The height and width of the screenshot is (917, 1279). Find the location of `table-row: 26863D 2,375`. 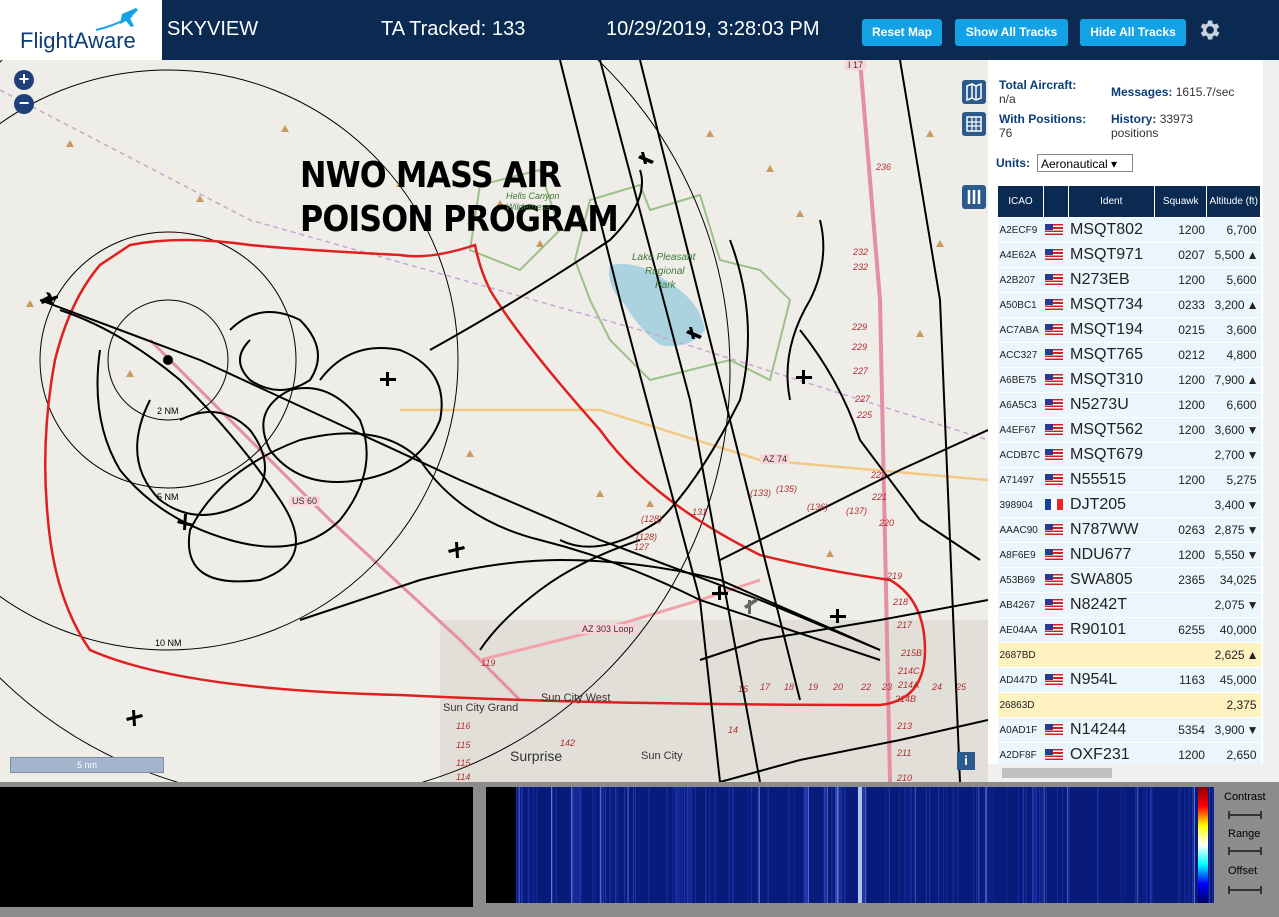

table-row: 26863D 2,375 is located at coordinates (1129, 705).